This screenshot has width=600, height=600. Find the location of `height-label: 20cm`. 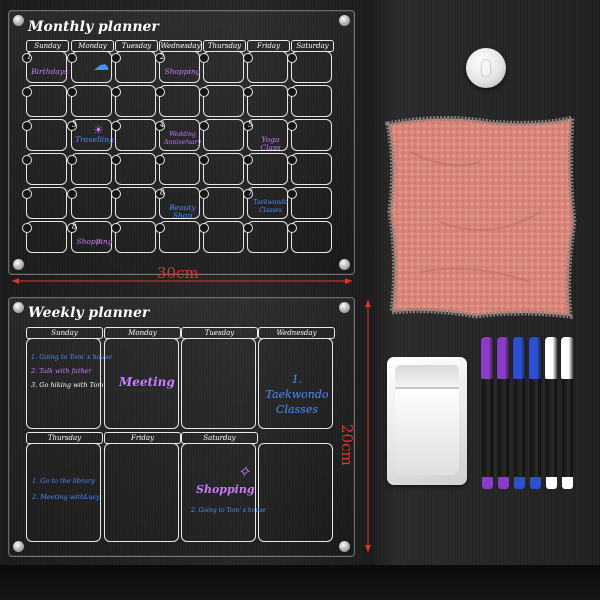

height-label: 20cm is located at coordinates (347, 445).